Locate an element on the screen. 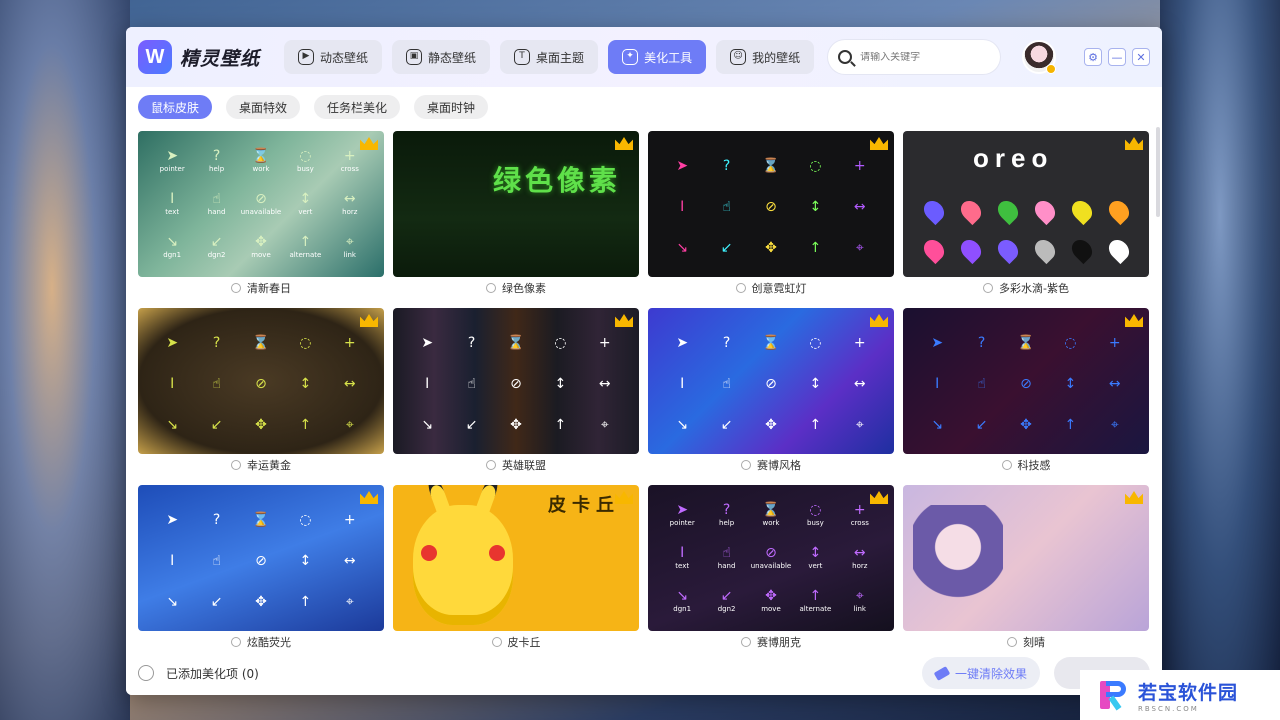 This screenshot has height=720, width=1280. nav-tab-1: ▣ 静态壁纸 is located at coordinates (441, 57).